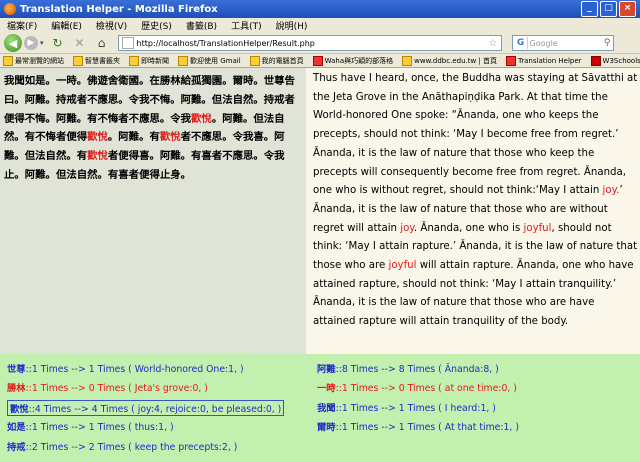 The image size is (640, 462). I want to click on menu-file: 檔案(F), so click(22, 25).